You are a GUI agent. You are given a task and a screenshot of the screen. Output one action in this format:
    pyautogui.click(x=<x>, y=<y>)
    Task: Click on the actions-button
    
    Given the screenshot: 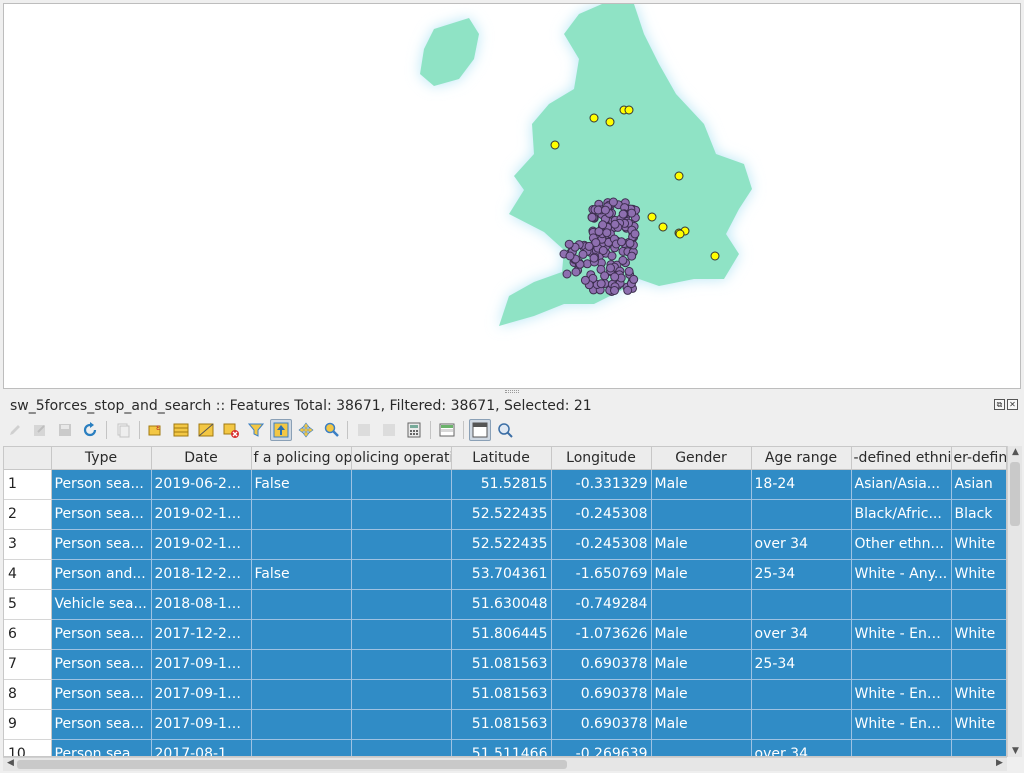 What is the action you would take?
    pyautogui.click(x=505, y=430)
    